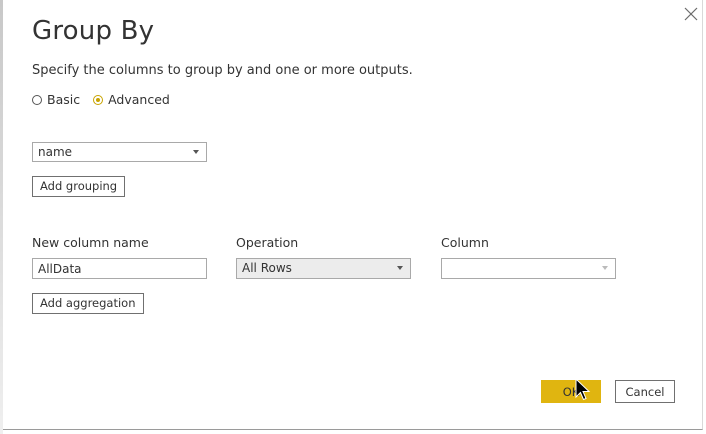  What do you see at coordinates (571, 391) in the screenshot?
I see `ok-button: OK` at bounding box center [571, 391].